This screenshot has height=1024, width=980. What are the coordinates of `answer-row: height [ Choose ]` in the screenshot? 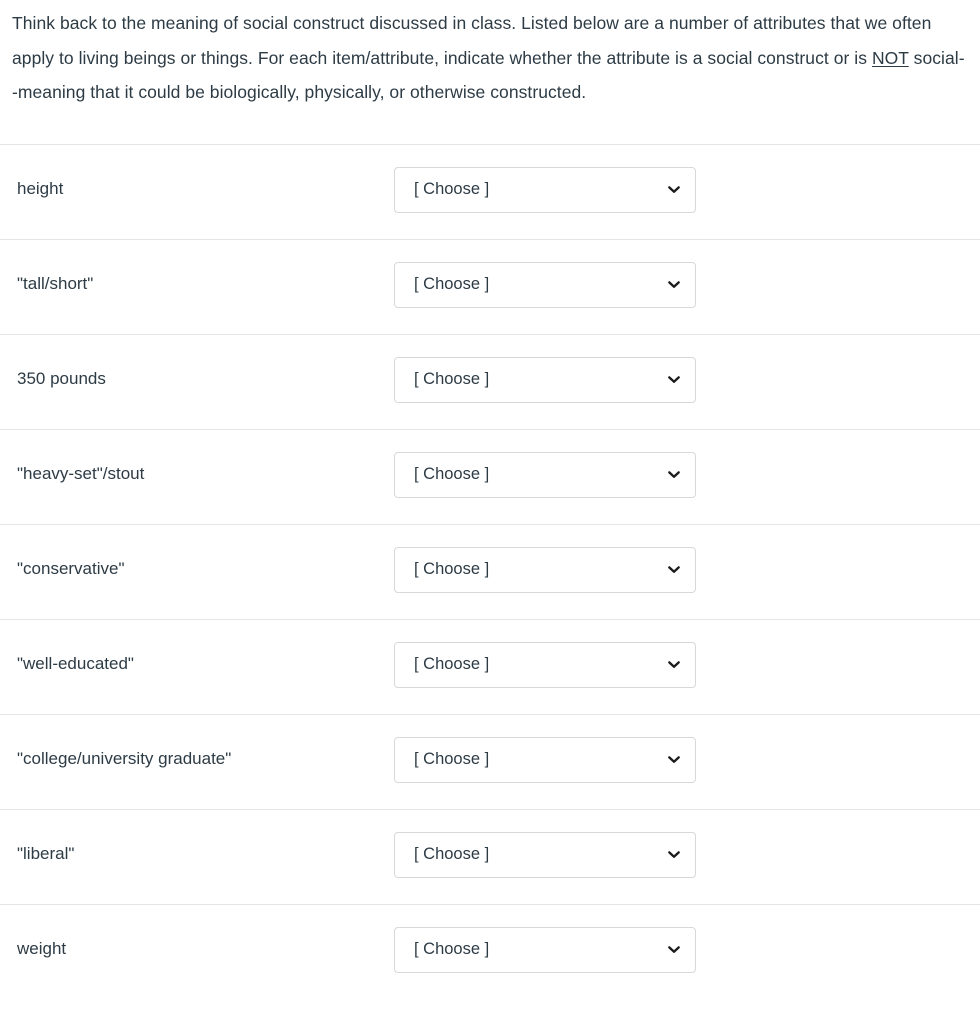 It's located at (490, 191).